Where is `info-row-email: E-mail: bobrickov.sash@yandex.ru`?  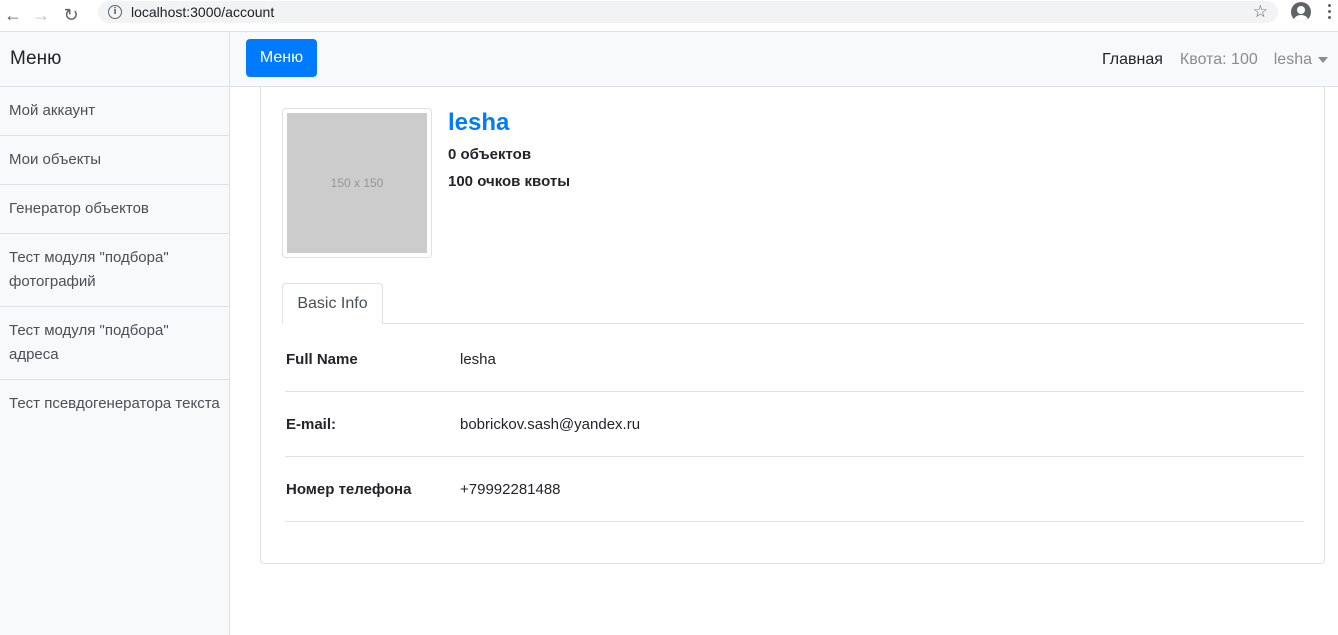 info-row-email: E-mail: bobrickov.sash@yandex.ru is located at coordinates (794, 424).